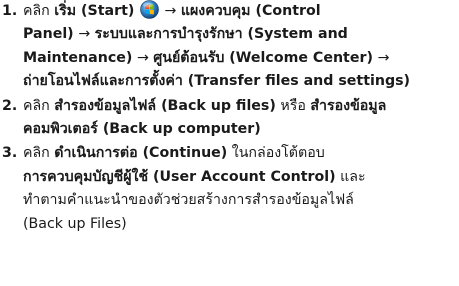  Describe the element at coordinates (278, 153) in the screenshot. I see `in-dialog-text: ในกล่องโต้ตอบ` at that location.